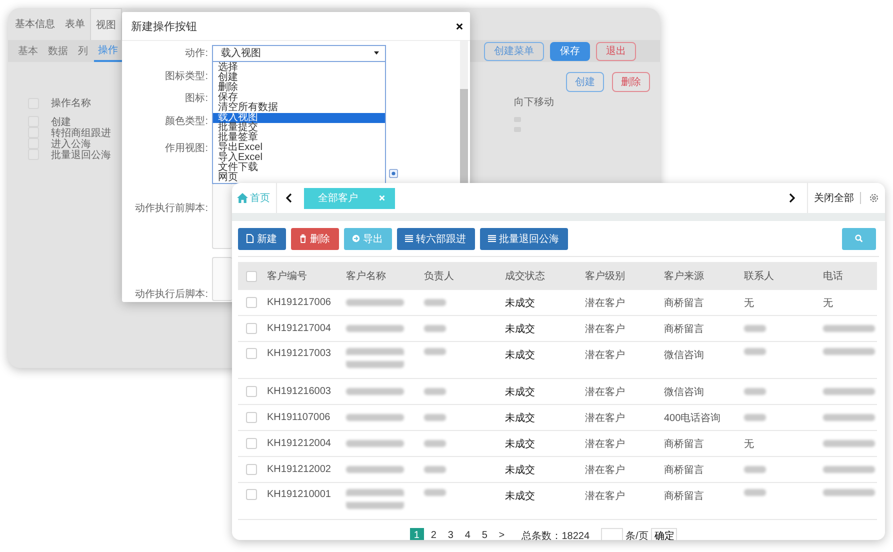  Describe the element at coordinates (299, 138) in the screenshot. I see `dropdown-option: 批量签章` at that location.